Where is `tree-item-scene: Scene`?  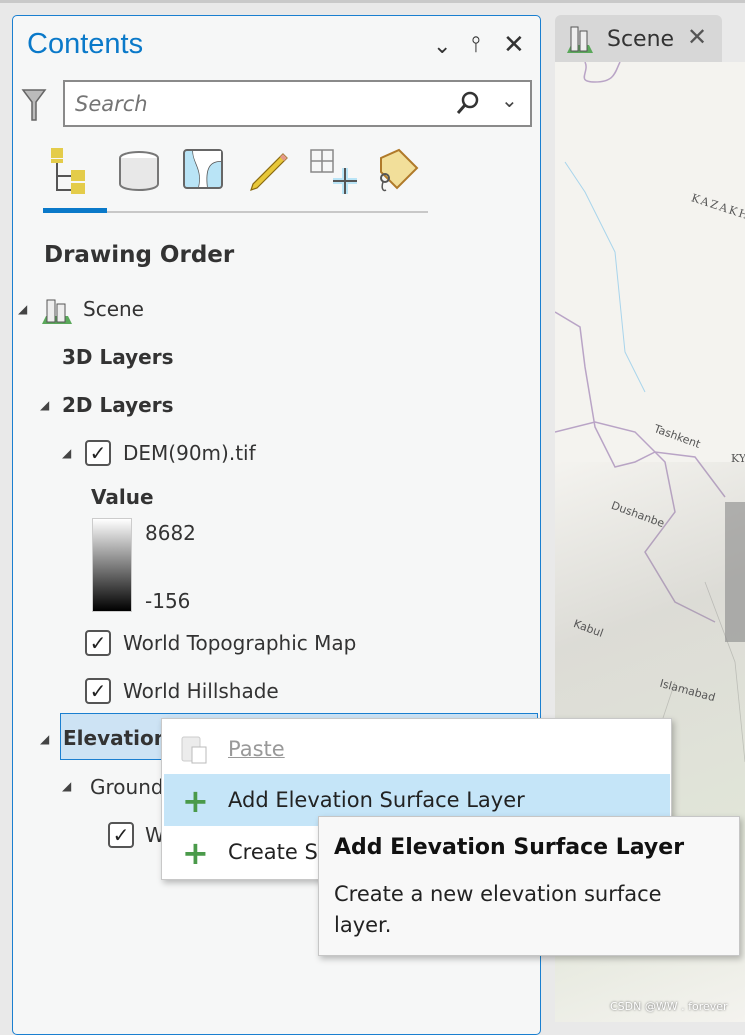
tree-item-scene: Scene is located at coordinates (113, 309).